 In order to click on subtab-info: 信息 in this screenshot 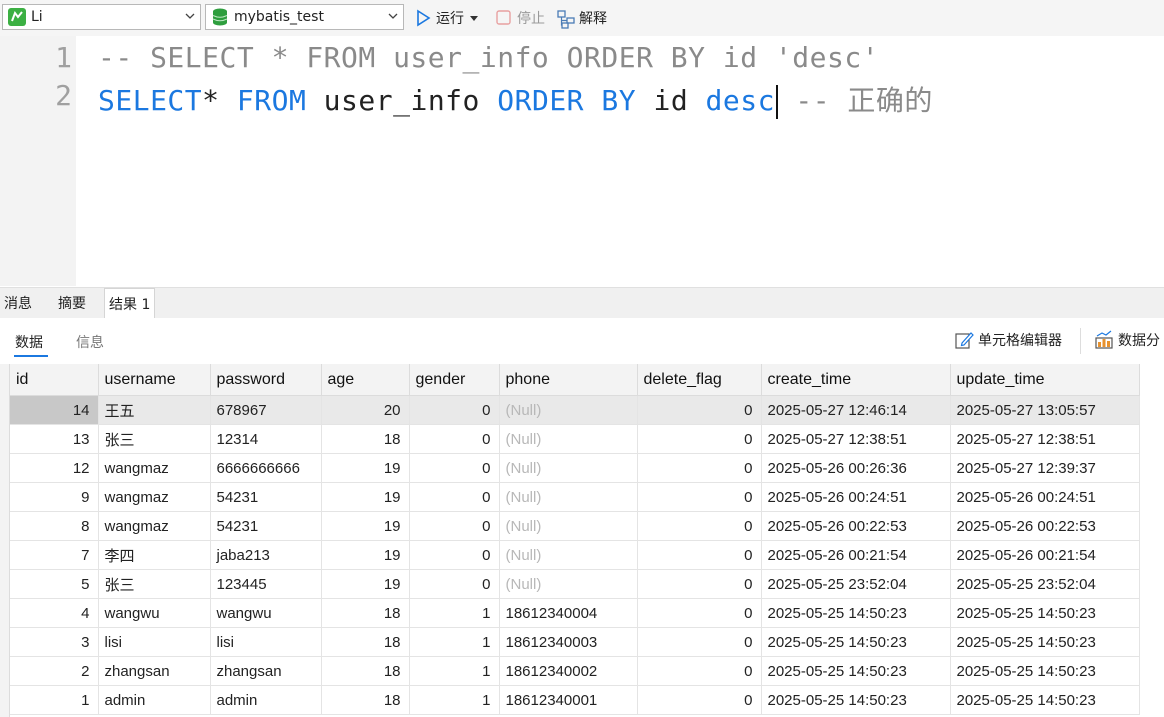, I will do `click(90, 342)`.